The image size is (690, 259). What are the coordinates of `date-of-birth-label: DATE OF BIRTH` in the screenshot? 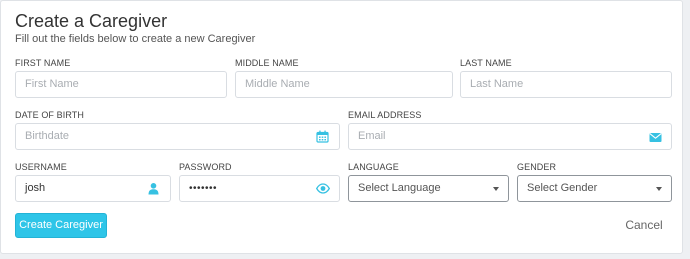 It's located at (49, 115).